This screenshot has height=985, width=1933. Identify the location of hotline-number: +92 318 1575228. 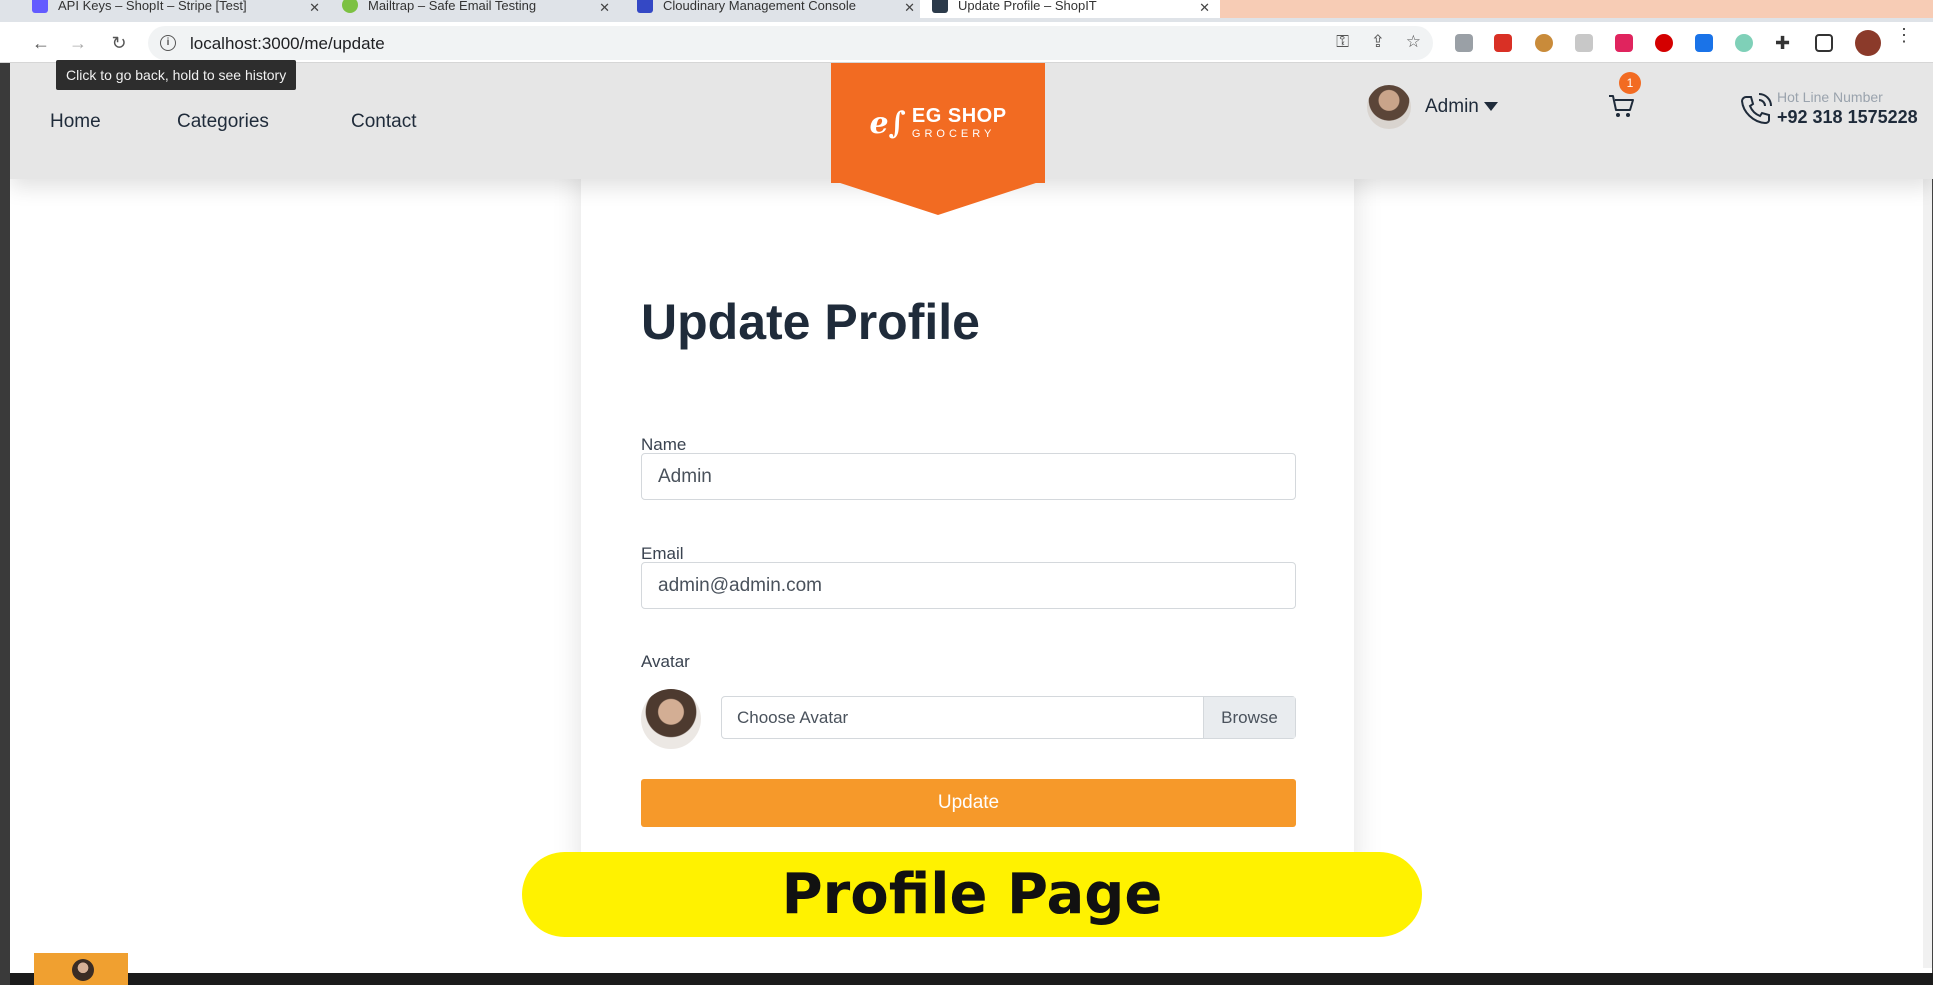
(1847, 117).